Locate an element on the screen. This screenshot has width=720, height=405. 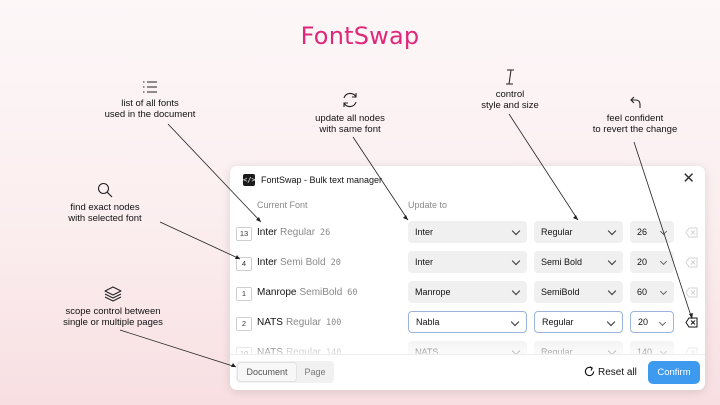
font-row: 4 Inter Semi Bold 20 Inter Semi Bold 20 is located at coordinates (467, 263).